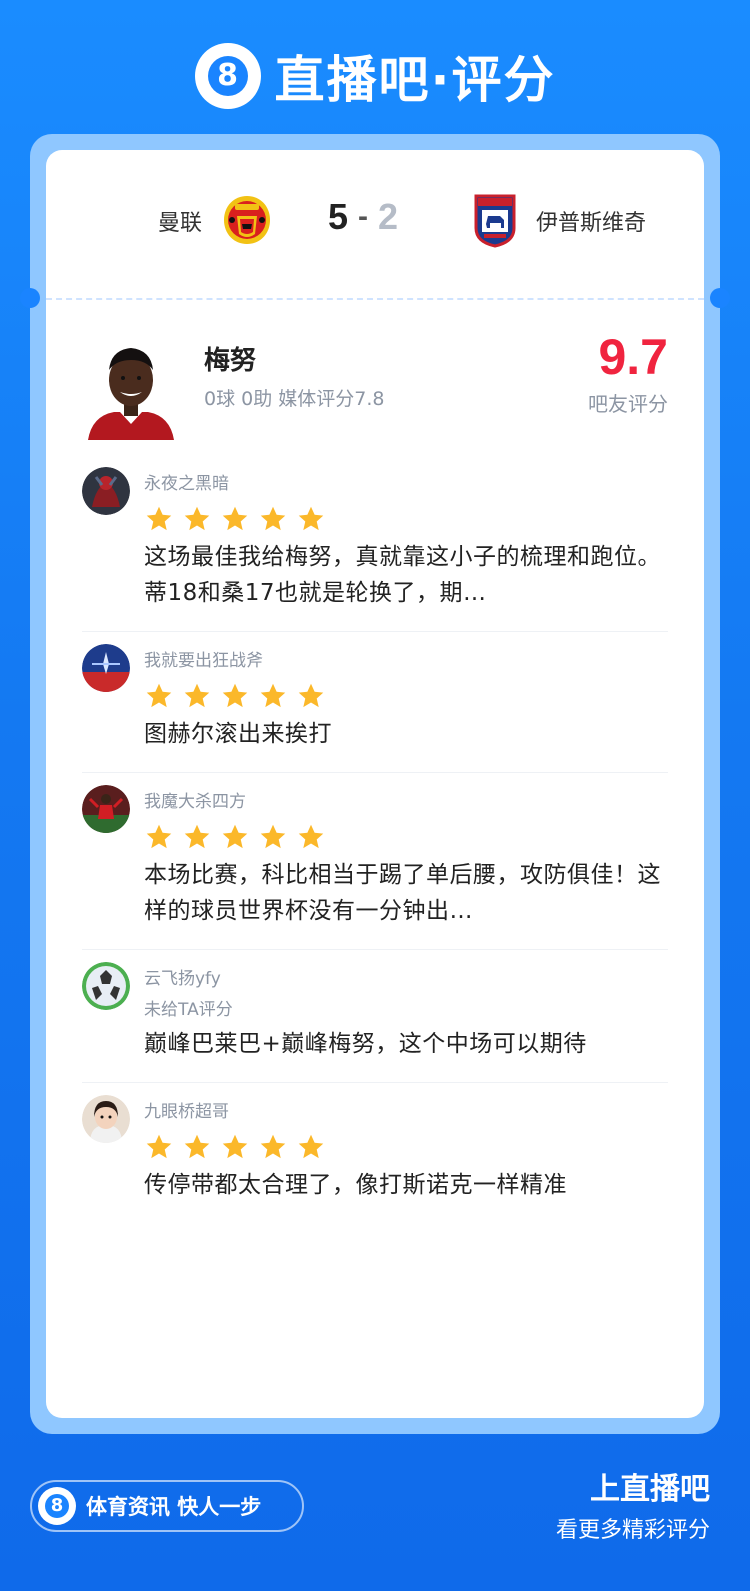 Image resolution: width=750 pixels, height=1591 pixels. What do you see at coordinates (180, 223) in the screenshot?
I see `home-team-name: 曼联` at bounding box center [180, 223].